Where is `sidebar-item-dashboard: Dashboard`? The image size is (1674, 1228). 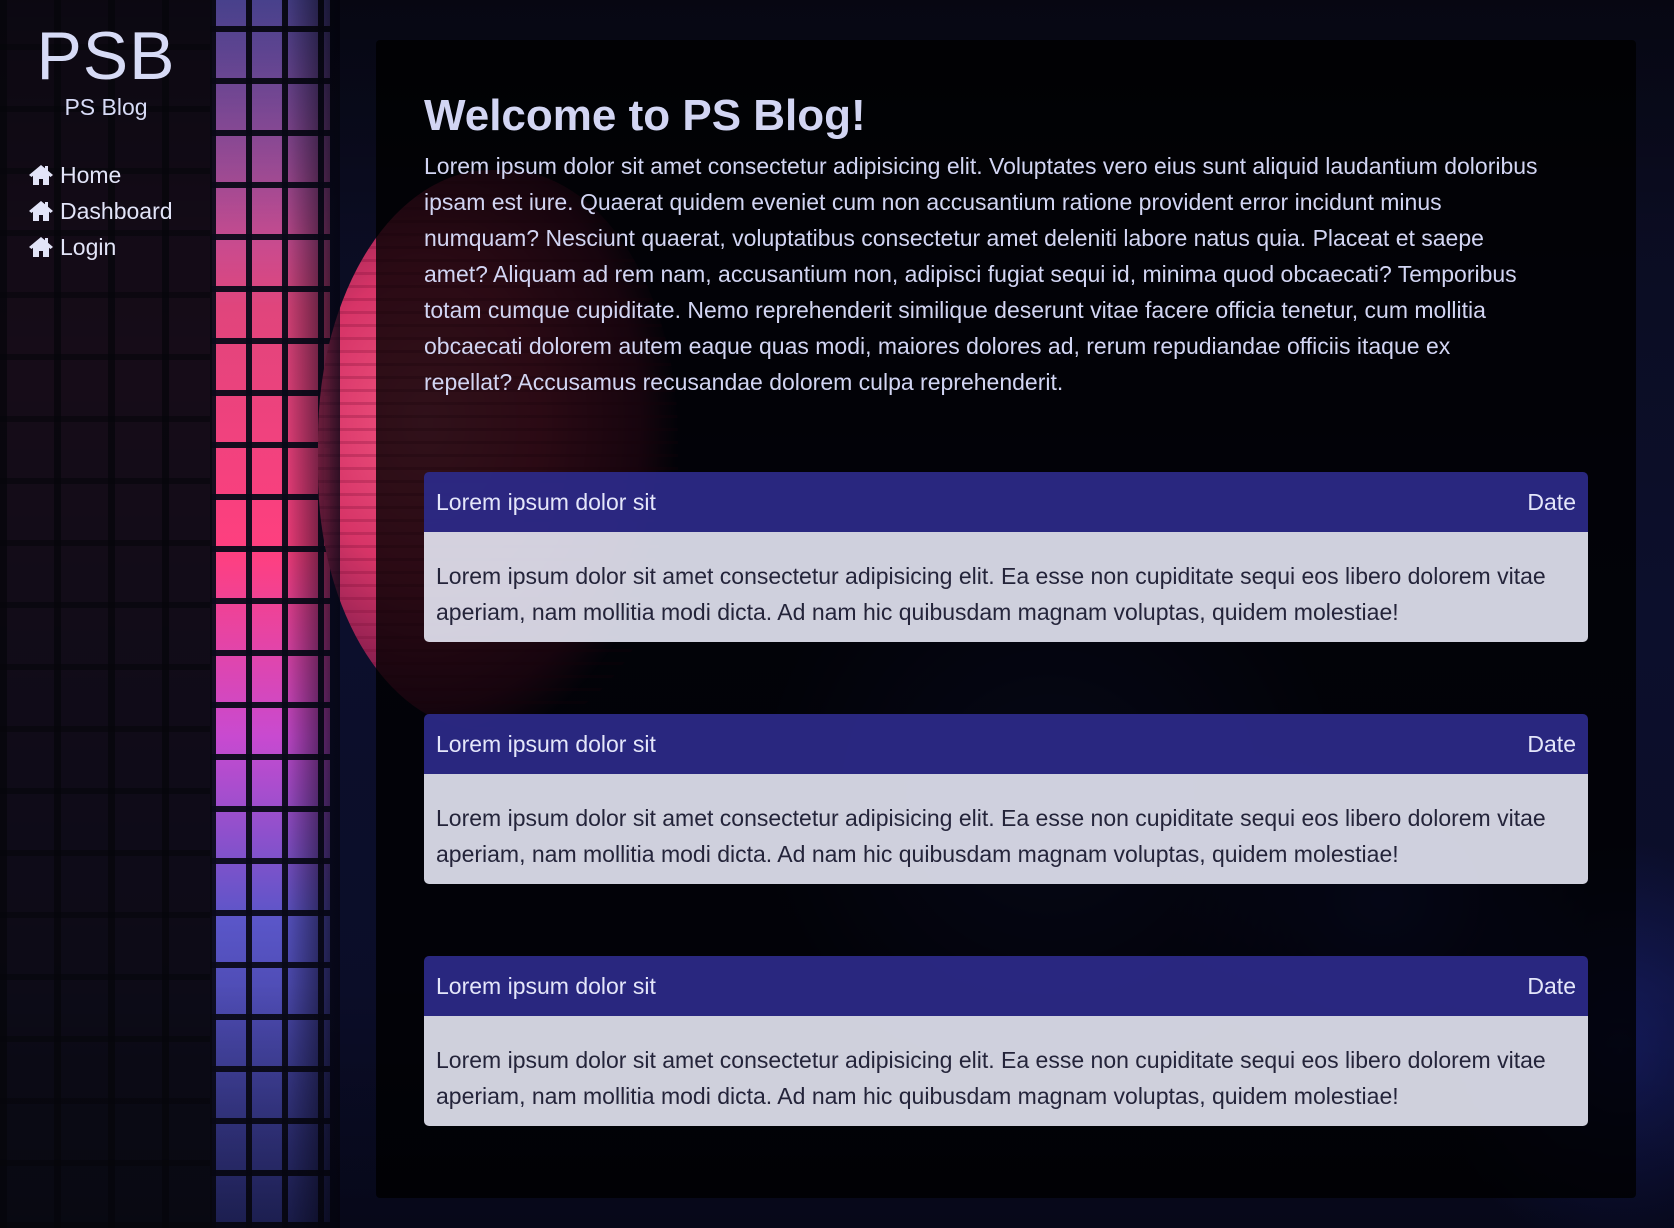 sidebar-item-dashboard: Dashboard is located at coordinates (120, 211).